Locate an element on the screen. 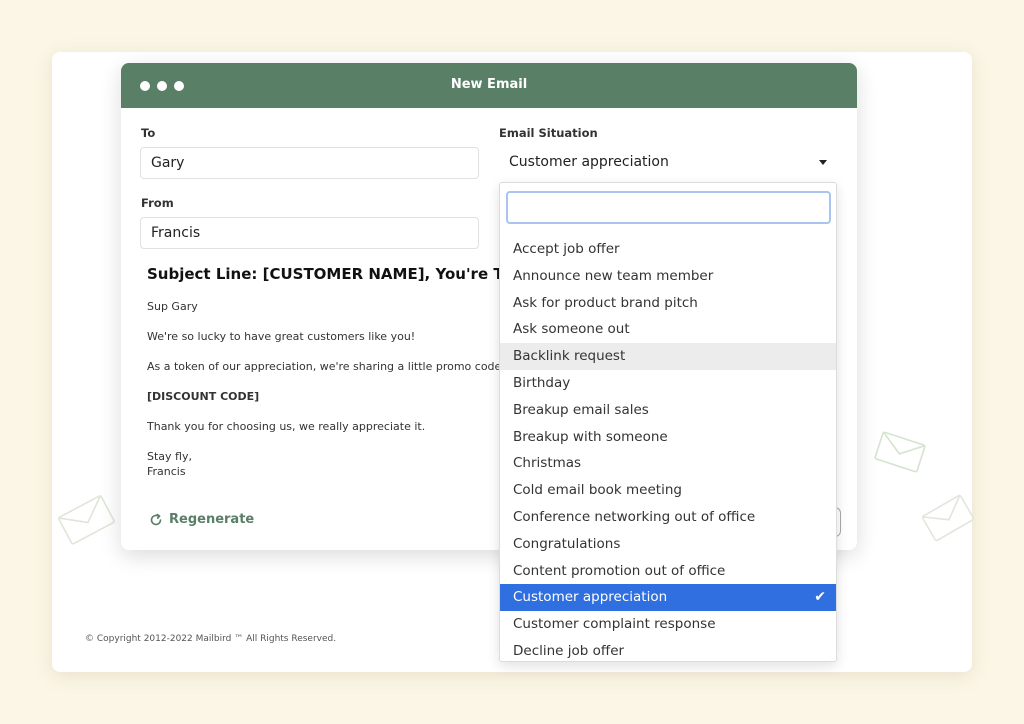 Image resolution: width=1024 pixels, height=724 pixels. dropdown-option: Ask someone out is located at coordinates (668, 329).